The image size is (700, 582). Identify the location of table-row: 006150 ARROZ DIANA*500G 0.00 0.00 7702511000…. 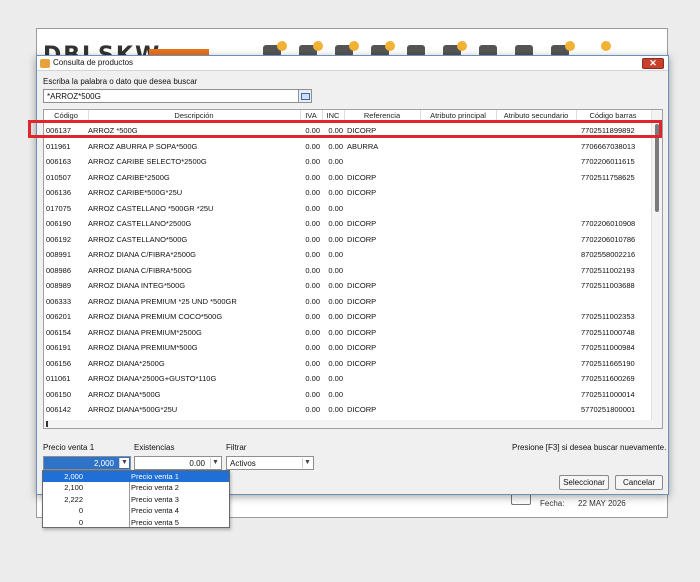
(348, 395).